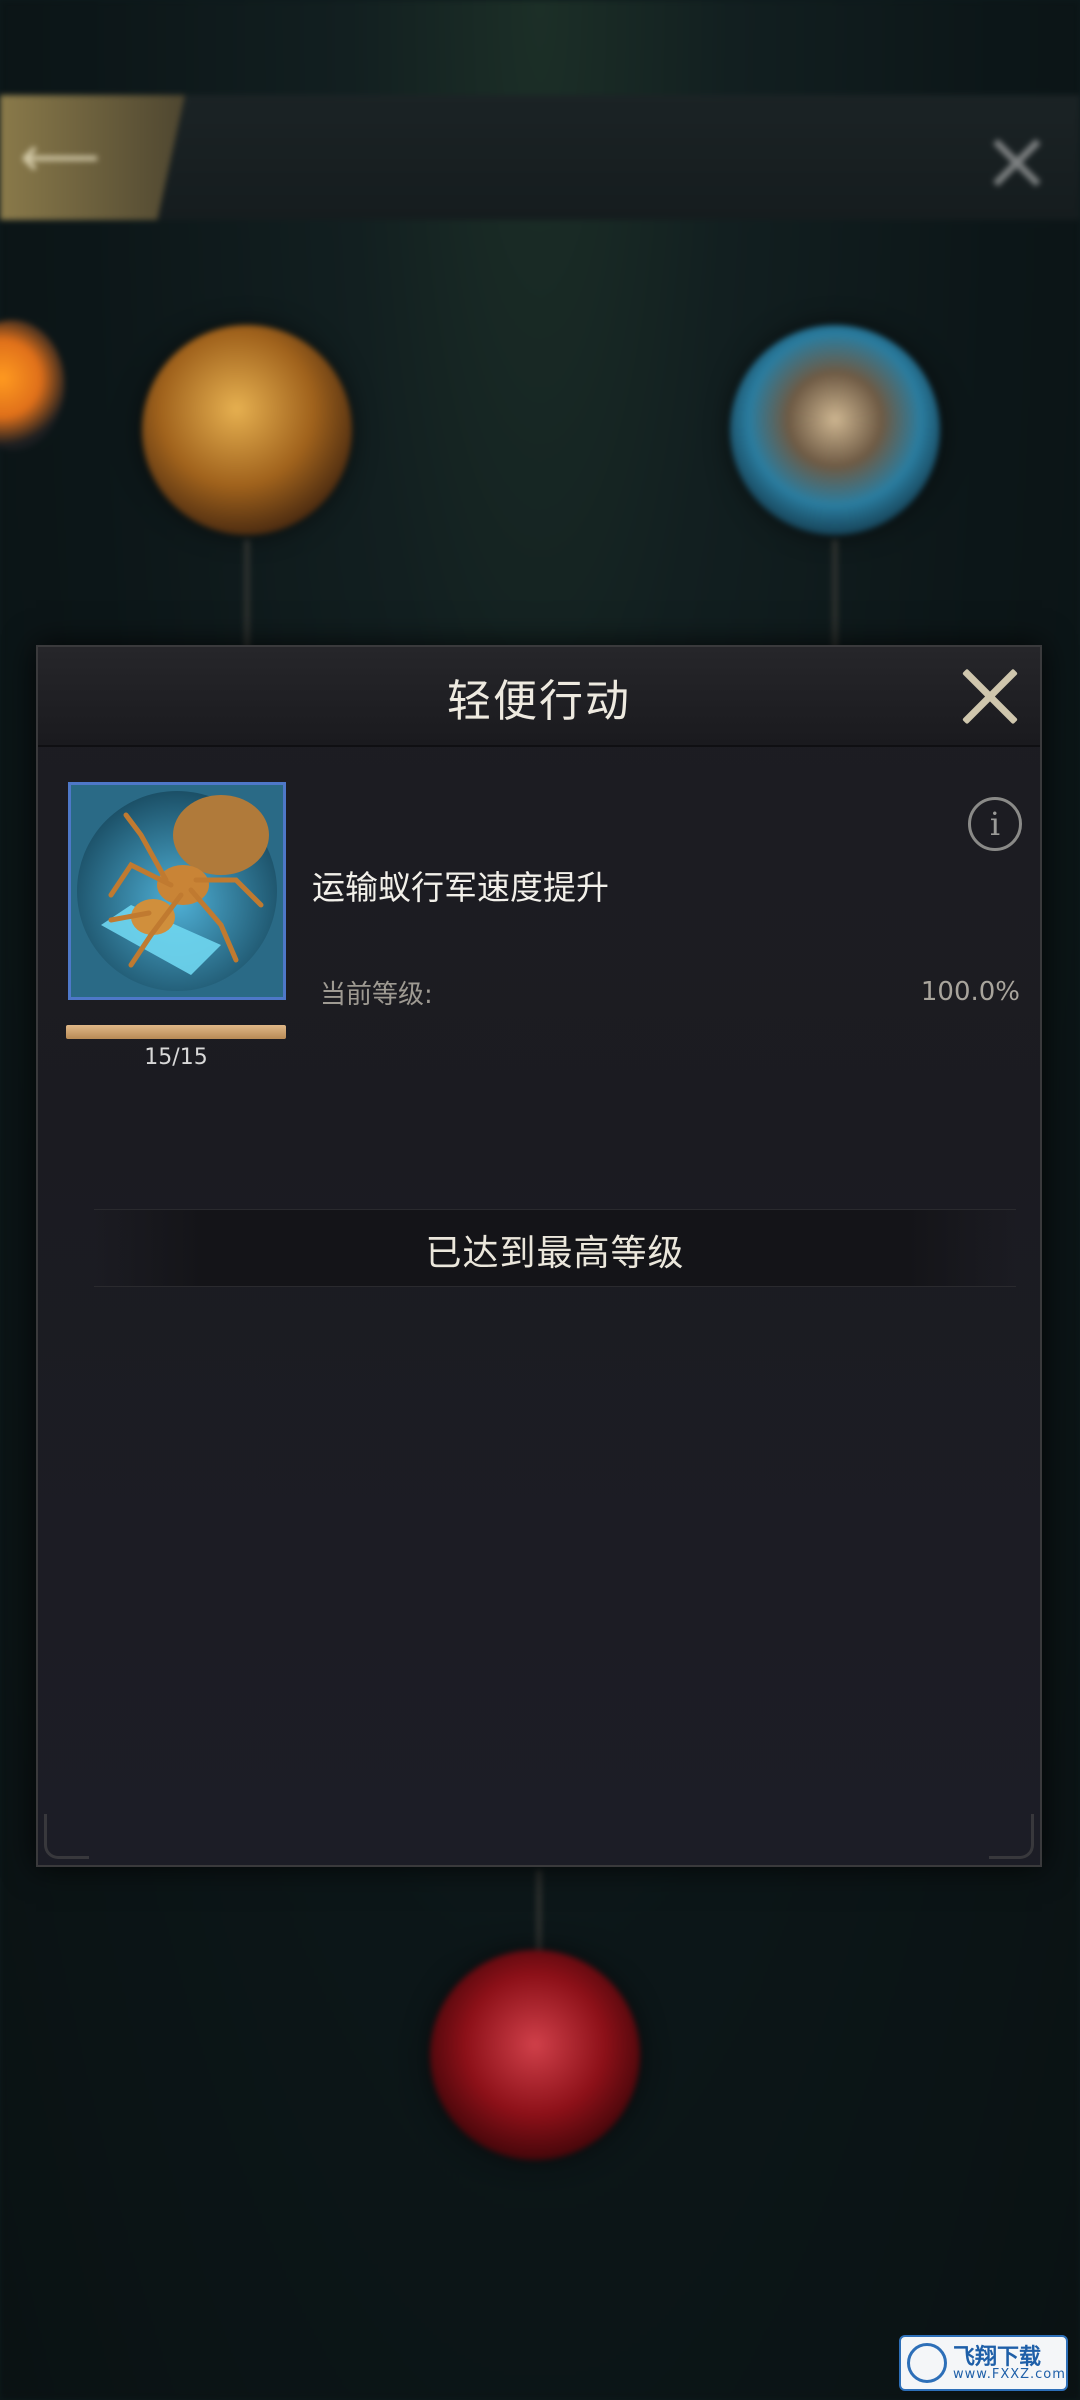 Image resolution: width=1080 pixels, height=2400 pixels. Describe the element at coordinates (995, 824) in the screenshot. I see `info-icon: i` at that location.